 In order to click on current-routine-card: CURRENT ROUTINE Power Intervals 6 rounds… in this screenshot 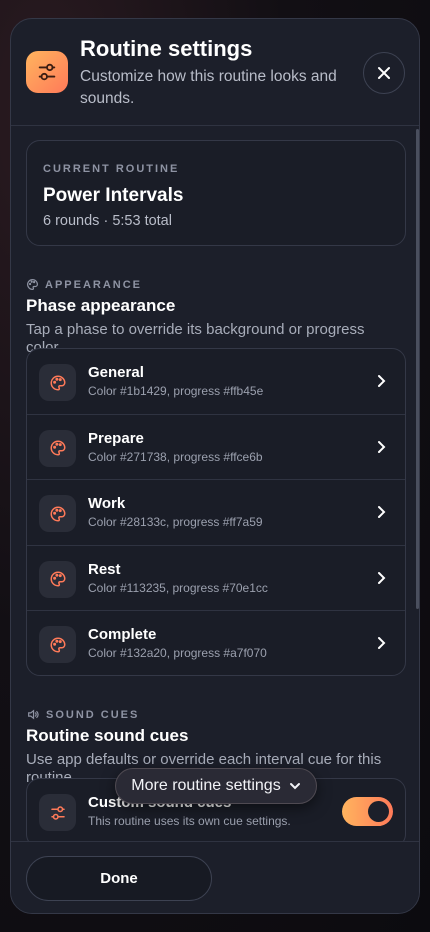, I will do `click(216, 193)`.